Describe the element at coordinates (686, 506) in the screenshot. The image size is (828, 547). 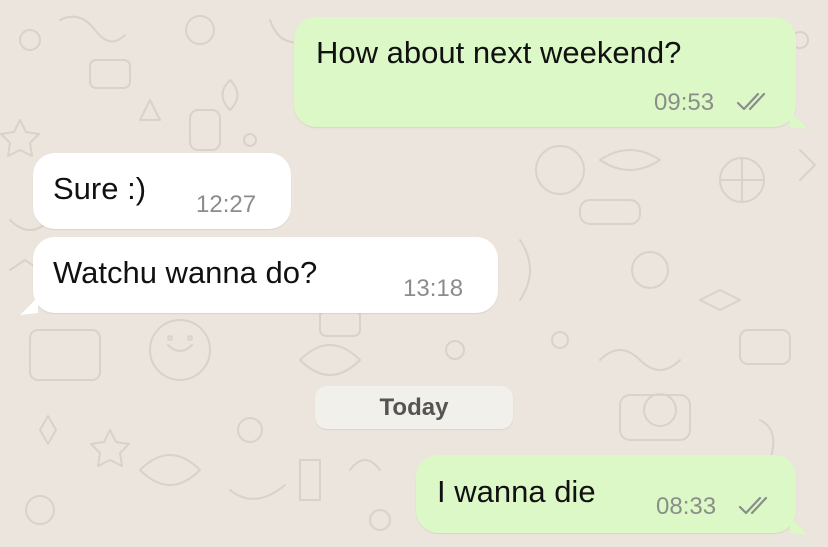
I see `message-timestamp: 08:33` at that location.